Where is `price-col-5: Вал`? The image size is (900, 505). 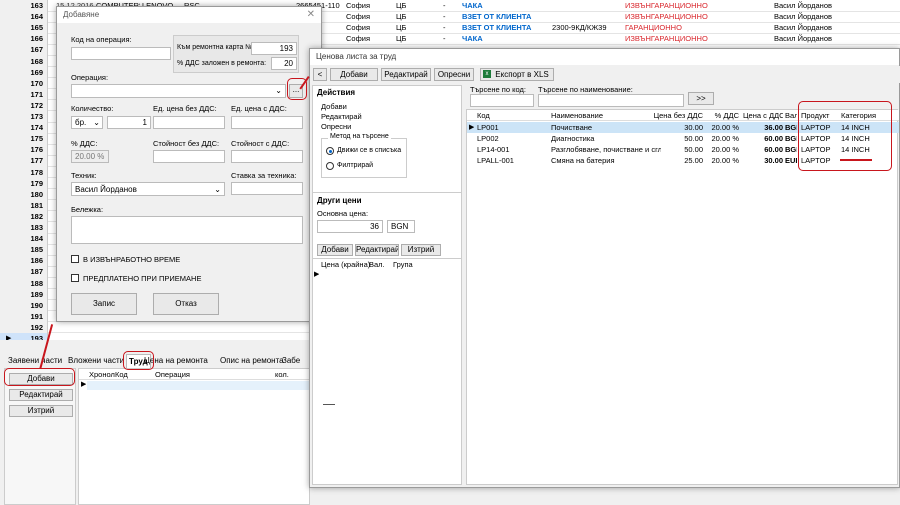 price-col-5: Вал is located at coordinates (791, 115).